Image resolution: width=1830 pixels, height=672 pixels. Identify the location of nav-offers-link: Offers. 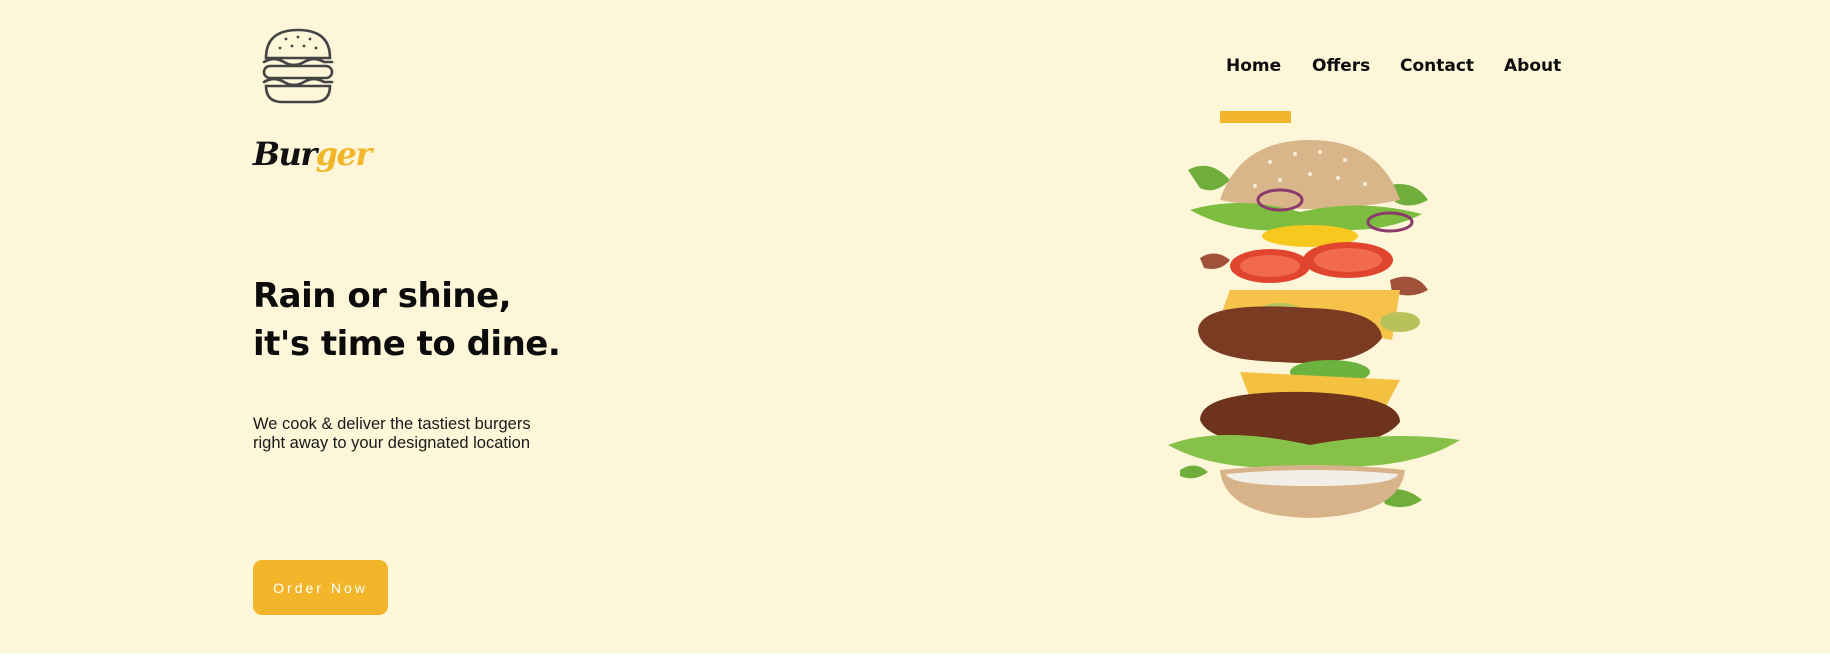
(1341, 66).